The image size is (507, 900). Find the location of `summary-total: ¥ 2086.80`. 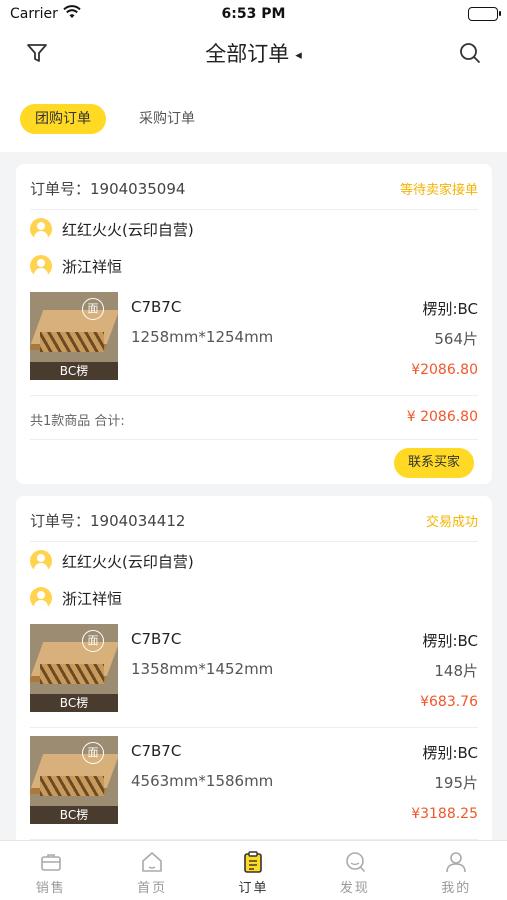

summary-total: ¥ 2086.80 is located at coordinates (442, 417).